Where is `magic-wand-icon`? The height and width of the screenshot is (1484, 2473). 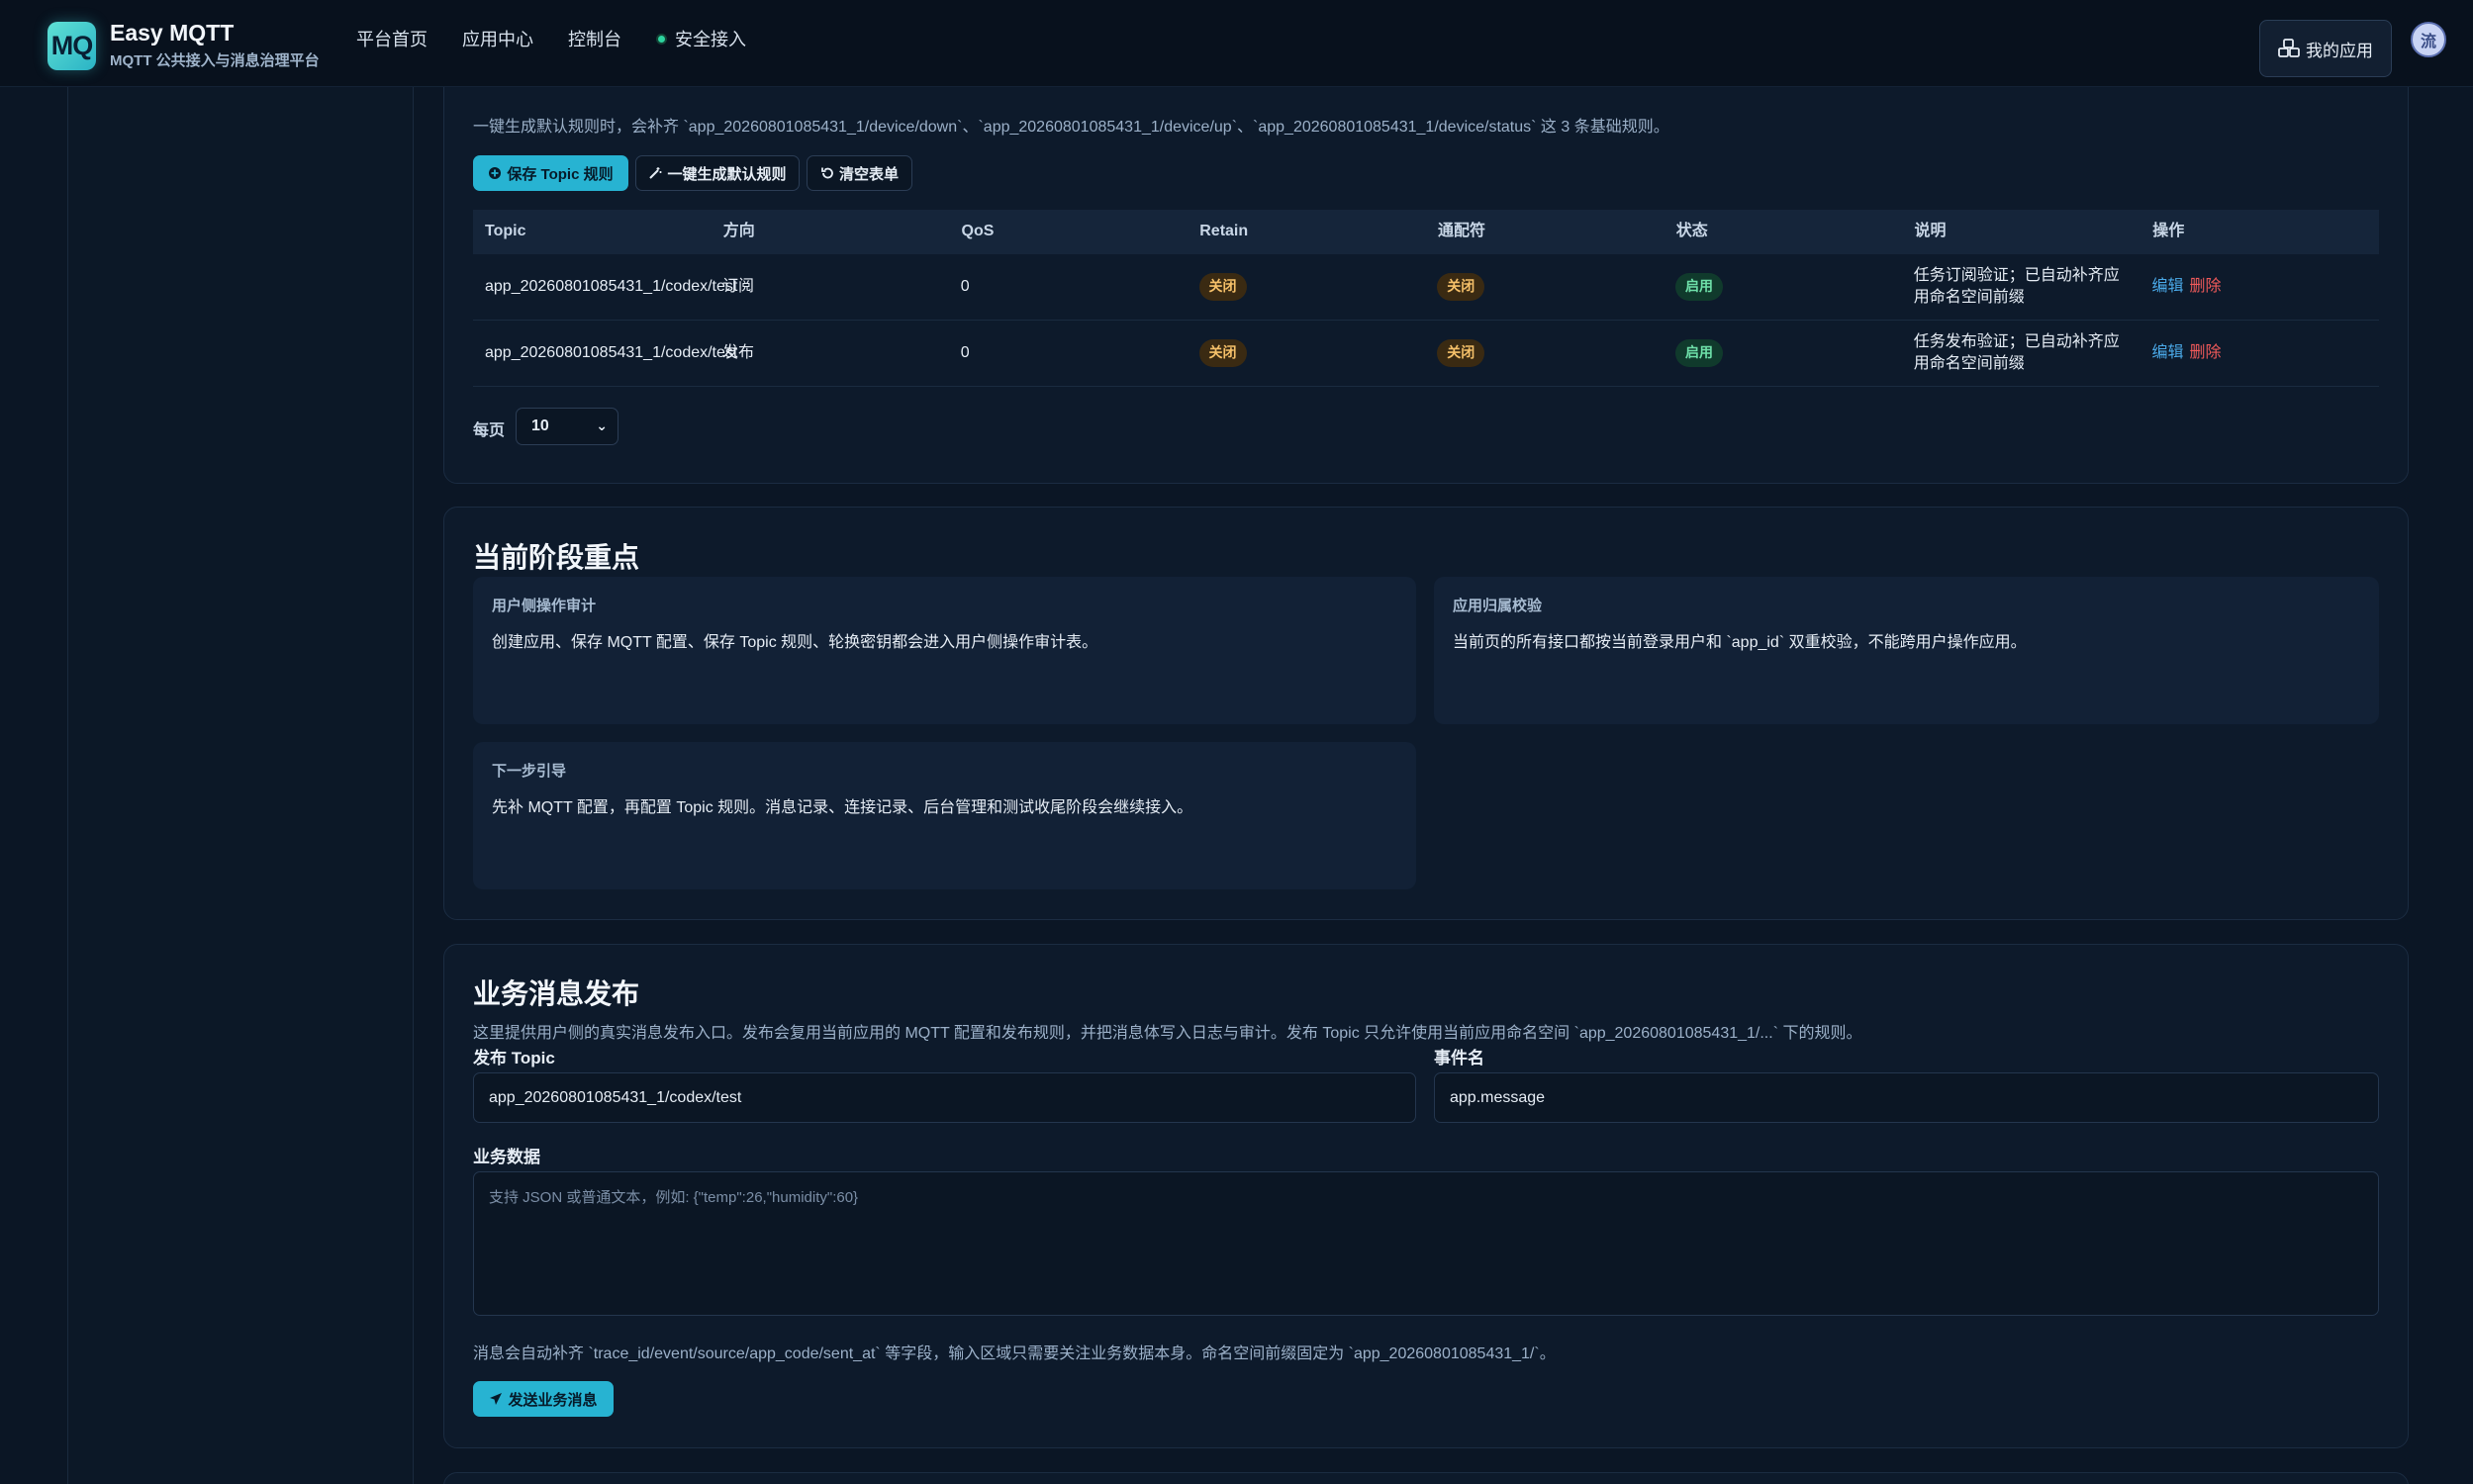
magic-wand-icon is located at coordinates (655, 173).